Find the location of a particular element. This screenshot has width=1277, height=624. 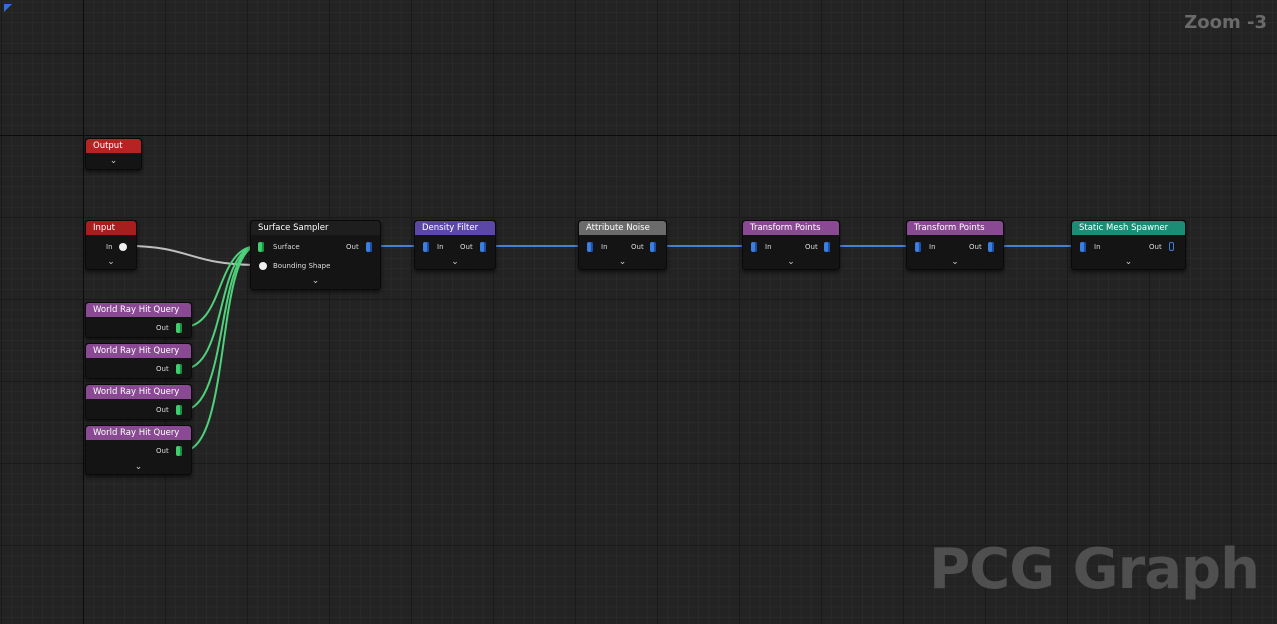

node-title: Attribute Noise is located at coordinates (622, 228).